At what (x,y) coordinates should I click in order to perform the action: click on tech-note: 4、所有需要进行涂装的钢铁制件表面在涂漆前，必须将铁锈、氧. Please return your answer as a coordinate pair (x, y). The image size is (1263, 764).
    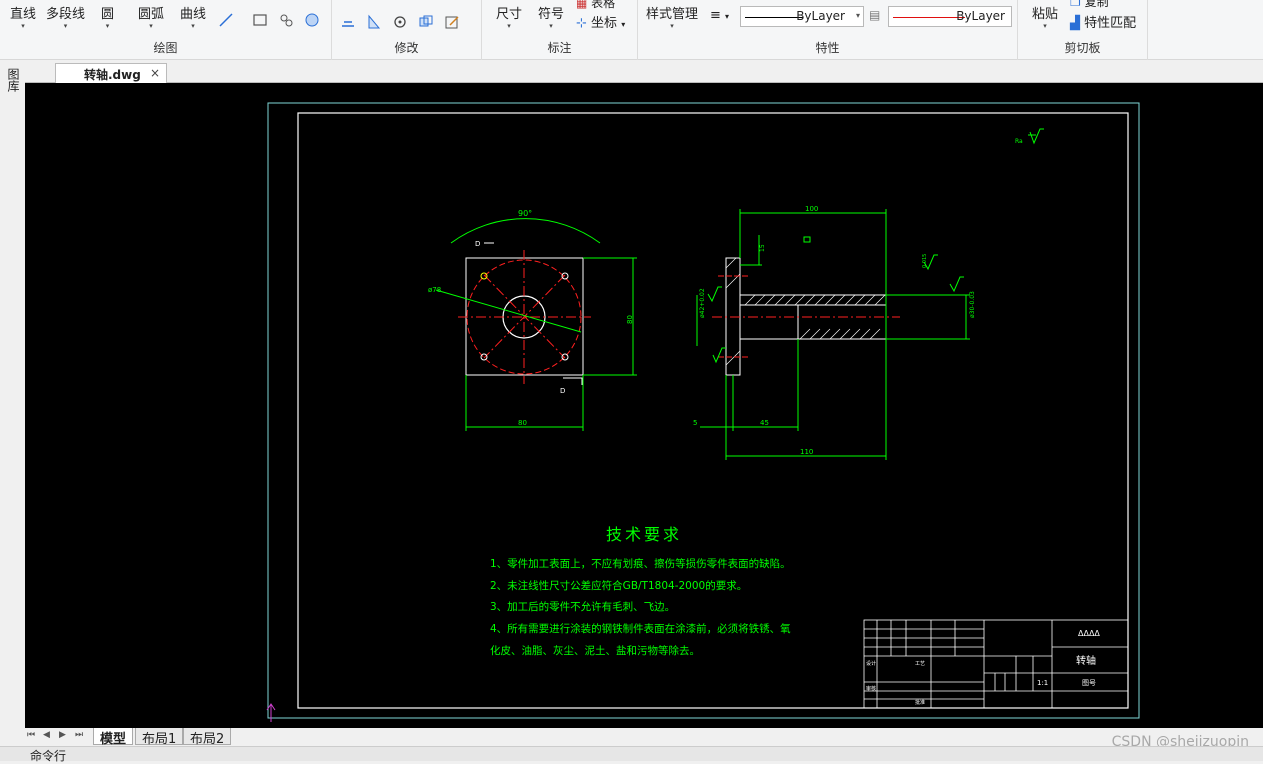
    Looking at the image, I should click on (640, 628).